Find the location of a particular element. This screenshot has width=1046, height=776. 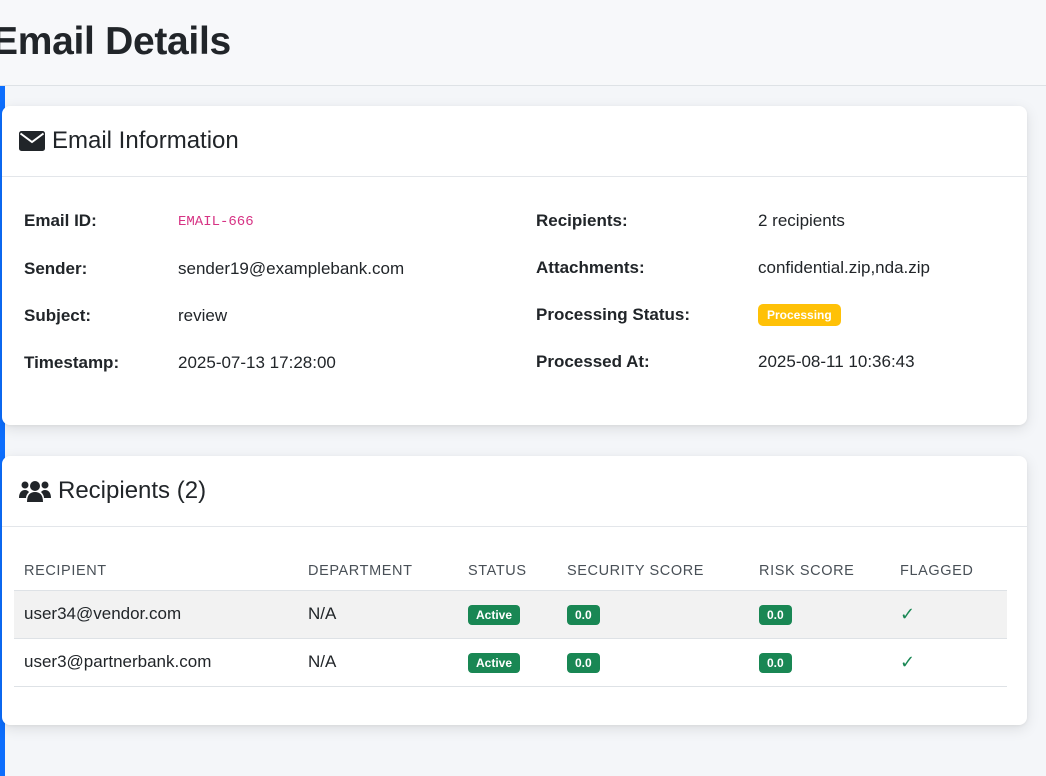

table-row: user34@vendor.com N/A Active 0.0 0.0 ✓ is located at coordinates (510, 614).